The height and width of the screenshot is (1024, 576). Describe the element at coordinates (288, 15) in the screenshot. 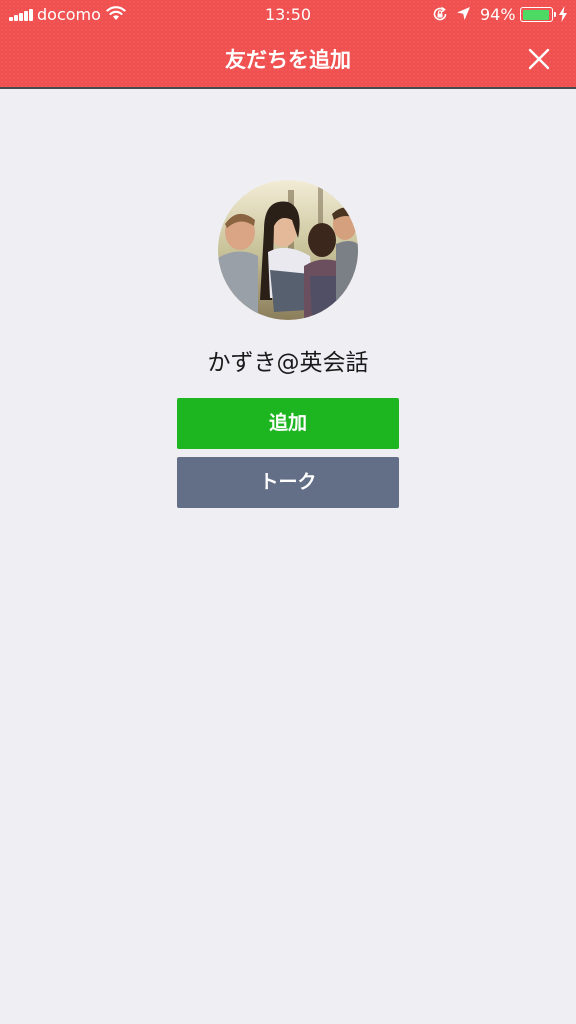

I see `status-bar: docomo 13:50 94%` at that location.